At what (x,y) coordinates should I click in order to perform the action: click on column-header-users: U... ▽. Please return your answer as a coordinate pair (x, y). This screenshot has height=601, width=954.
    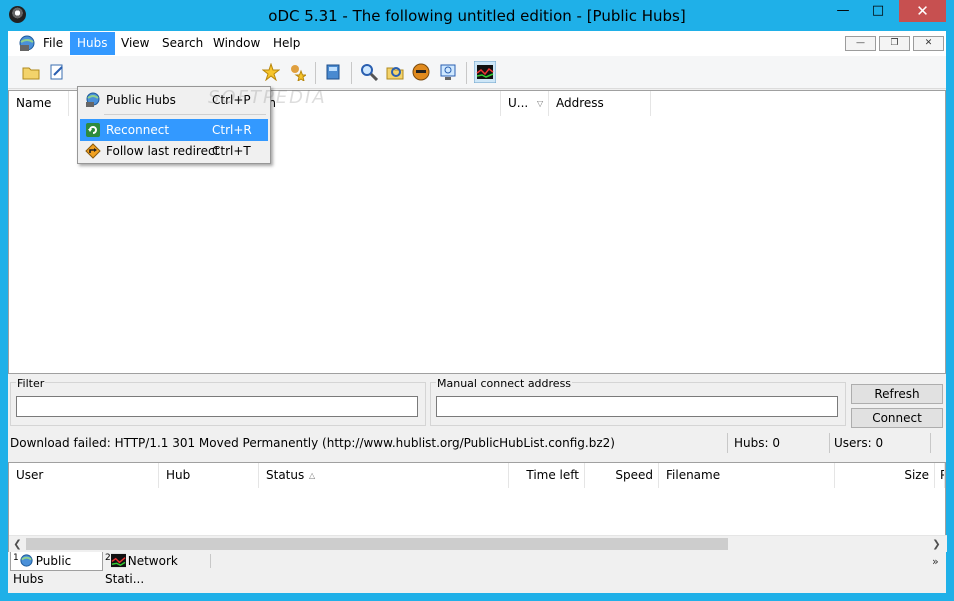
    Looking at the image, I should click on (525, 103).